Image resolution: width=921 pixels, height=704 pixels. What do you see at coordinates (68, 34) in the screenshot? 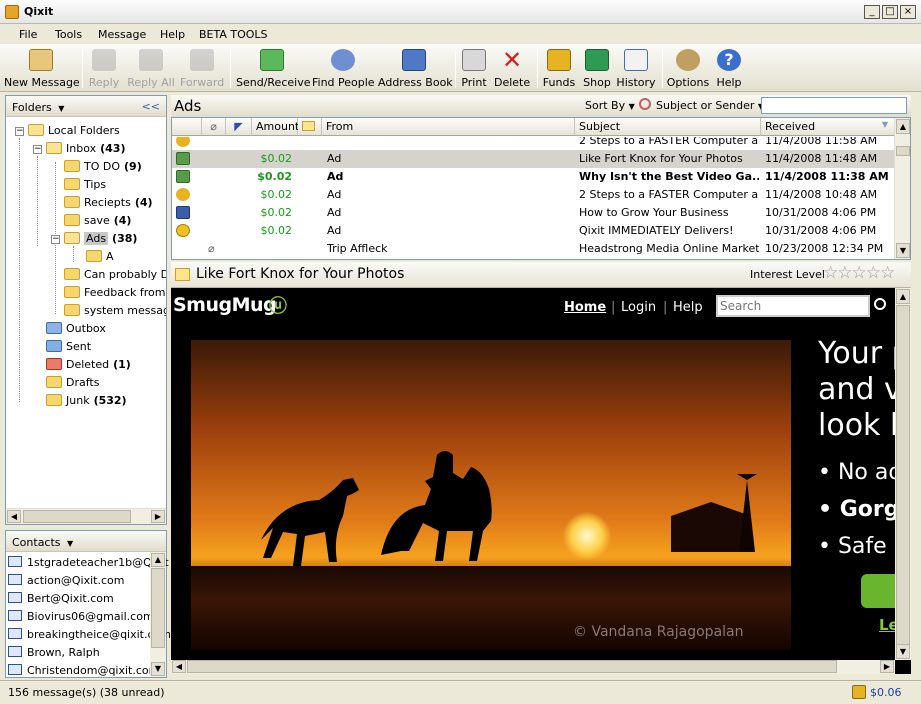
I see `menu-tools: Tools` at bounding box center [68, 34].